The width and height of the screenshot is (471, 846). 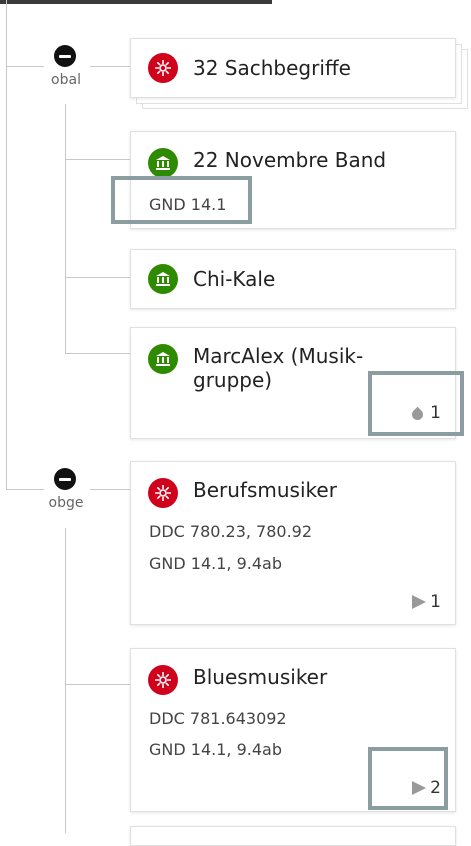 I want to click on card-title: Bluesmusiker, so click(x=260, y=677).